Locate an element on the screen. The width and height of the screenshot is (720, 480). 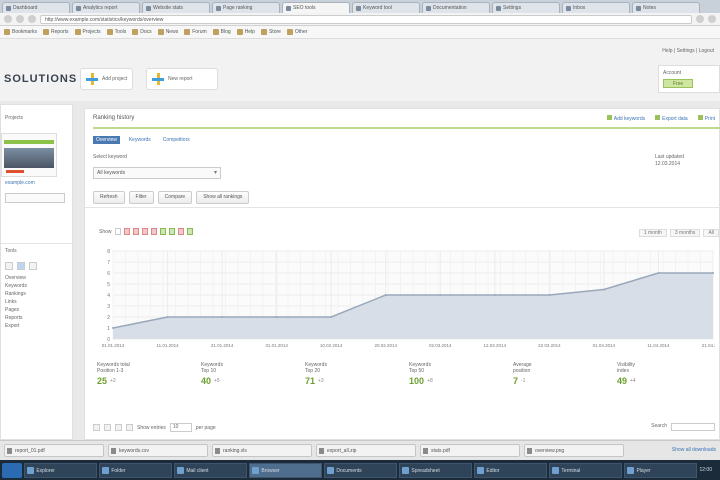
browser-tab: Website stats is located at coordinates (176, 7).